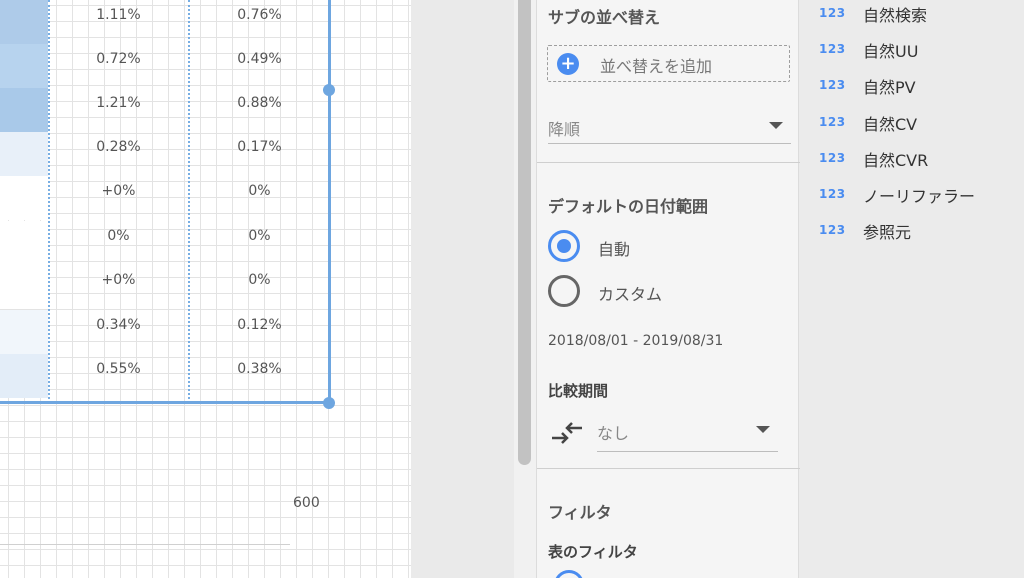 The image size is (1024, 578). I want to click on compare-dropdown: なし, so click(687, 433).